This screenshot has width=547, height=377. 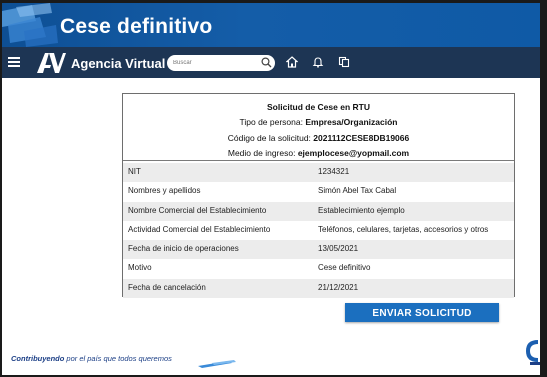 I want to click on row-value: 13/05/2021, so click(x=338, y=249).